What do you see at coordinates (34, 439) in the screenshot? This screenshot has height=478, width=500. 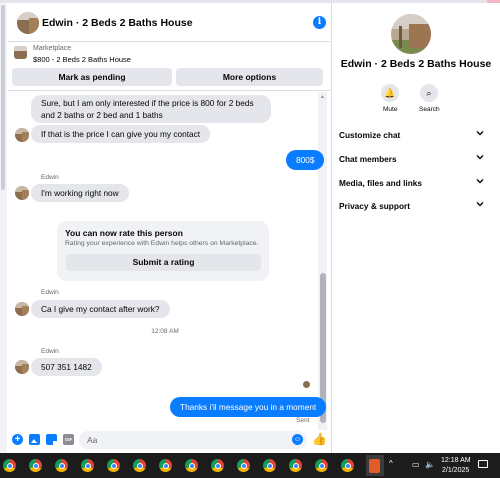 I see `image-icon` at bounding box center [34, 439].